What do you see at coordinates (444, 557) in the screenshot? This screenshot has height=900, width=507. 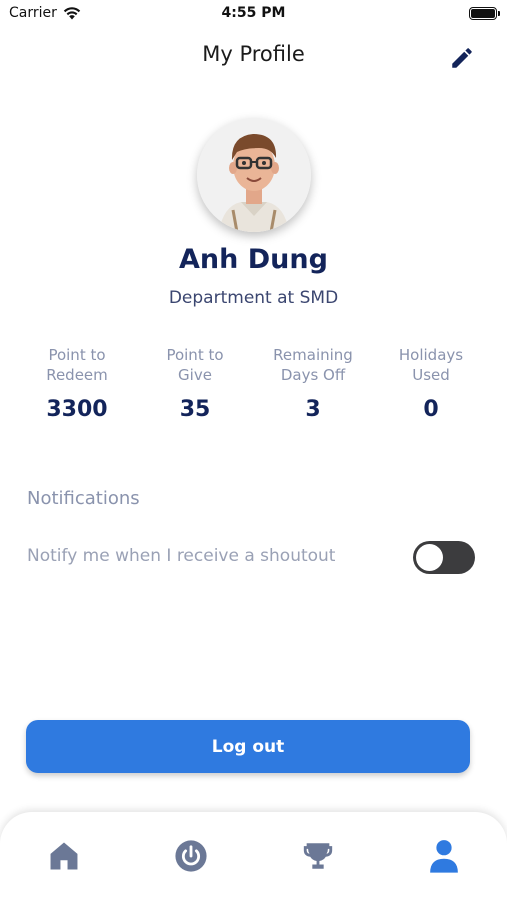 I see `shoutout-notification-toggle` at bounding box center [444, 557].